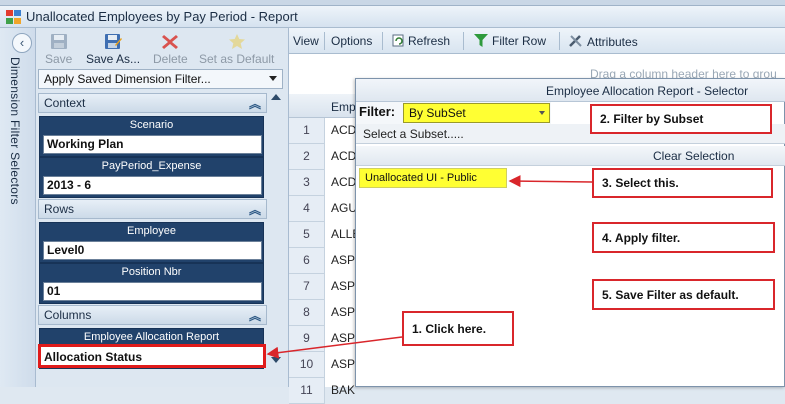 The width and height of the screenshot is (785, 404). I want to click on view-menu: View, so click(306, 41).